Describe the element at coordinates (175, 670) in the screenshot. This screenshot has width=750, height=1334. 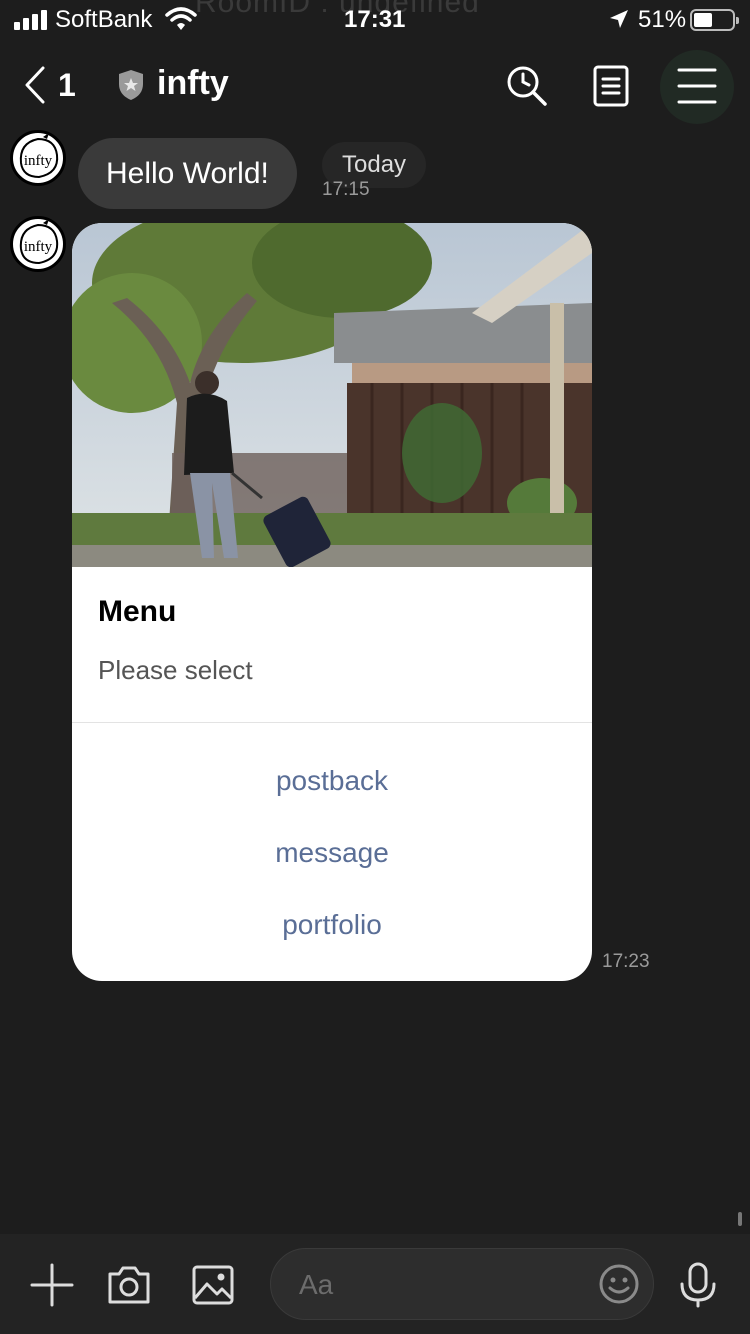
I see `card-subtitle: Please select` at that location.